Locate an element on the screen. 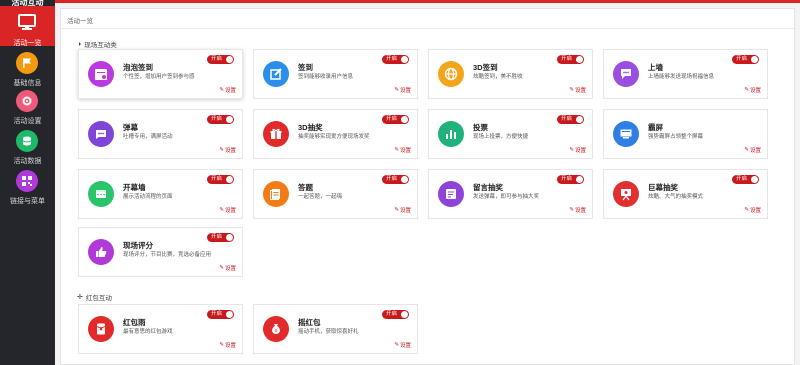 This screenshot has width=800, height=365. card-screen-takeover: 霸屏 强势霸屏占领整个屏幕 ✎ 设置 is located at coordinates (685, 134).